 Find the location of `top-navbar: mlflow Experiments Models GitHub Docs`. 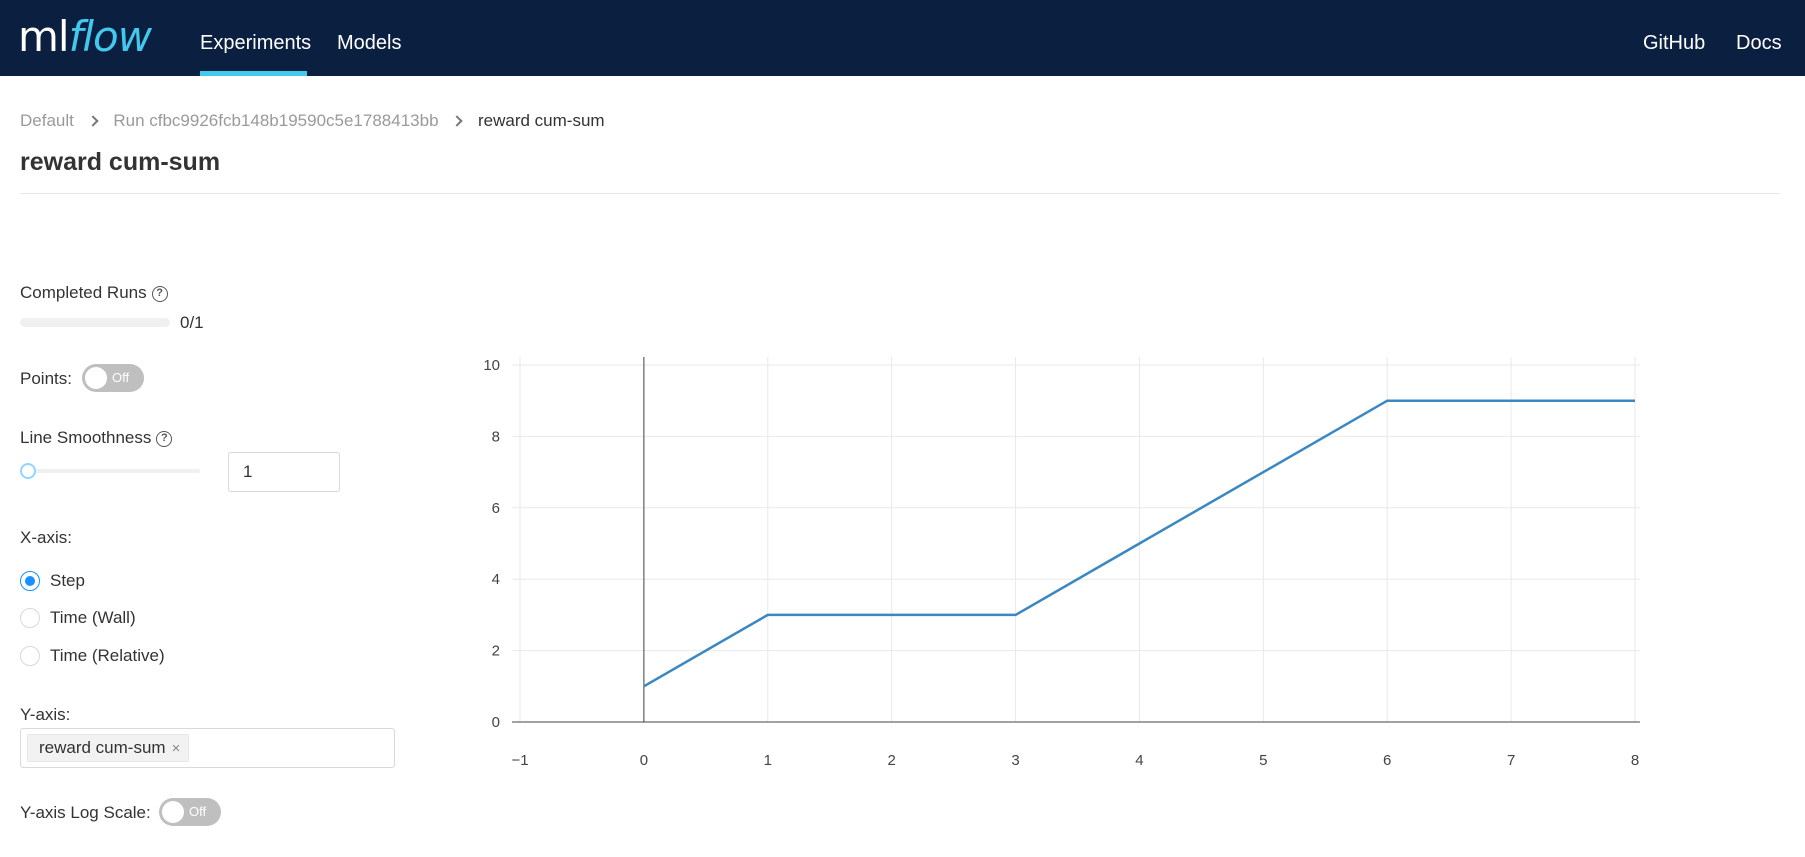

top-navbar: mlflow Experiments Models GitHub Docs is located at coordinates (902, 38).